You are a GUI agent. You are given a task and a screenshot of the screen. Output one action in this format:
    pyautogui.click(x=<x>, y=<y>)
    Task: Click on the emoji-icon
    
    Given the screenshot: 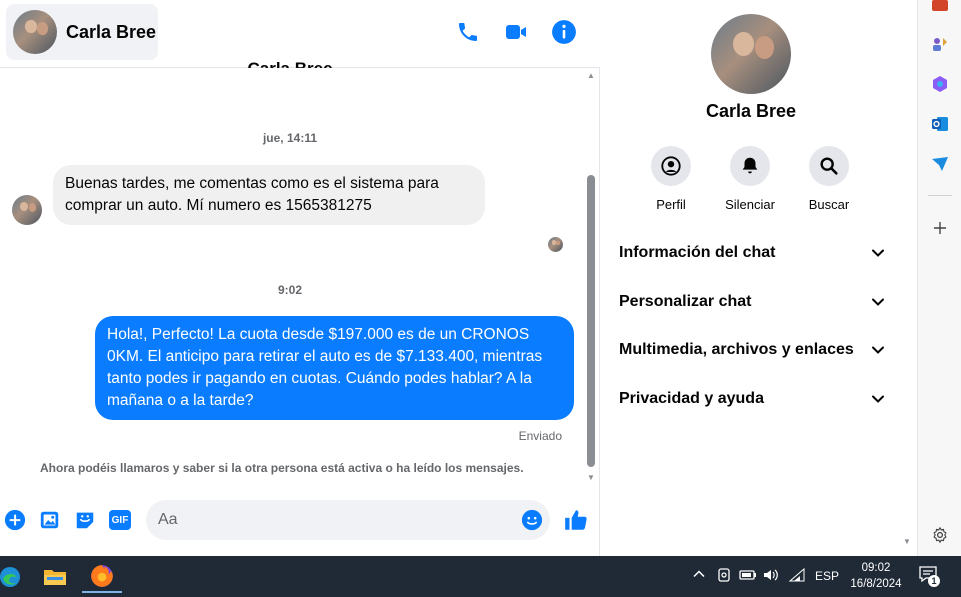 What is the action you would take?
    pyautogui.click(x=532, y=520)
    